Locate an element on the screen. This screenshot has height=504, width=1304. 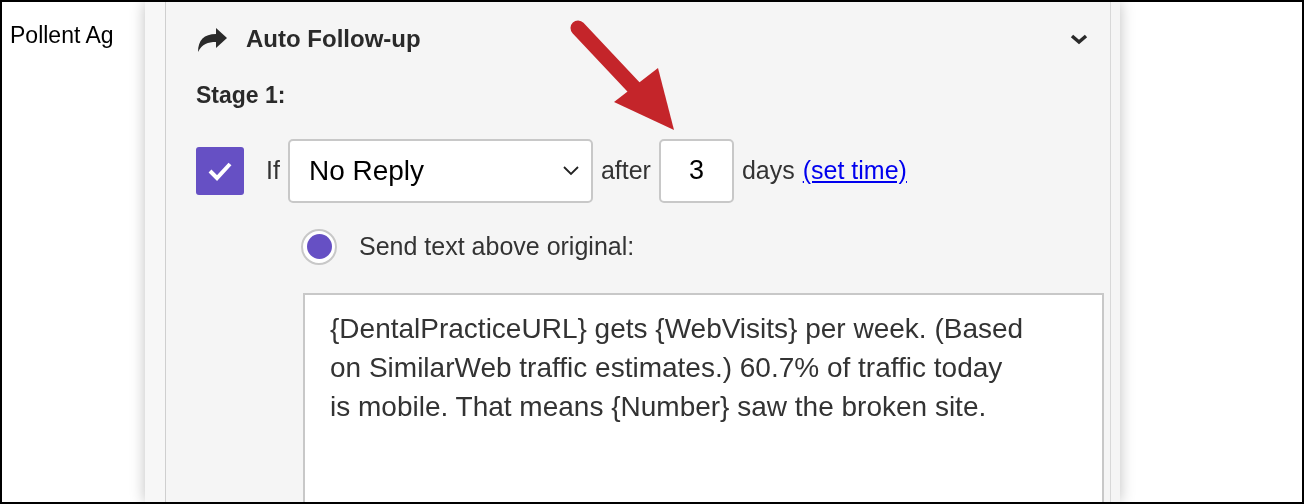
set-time-link: (set time) is located at coordinates (854, 170).